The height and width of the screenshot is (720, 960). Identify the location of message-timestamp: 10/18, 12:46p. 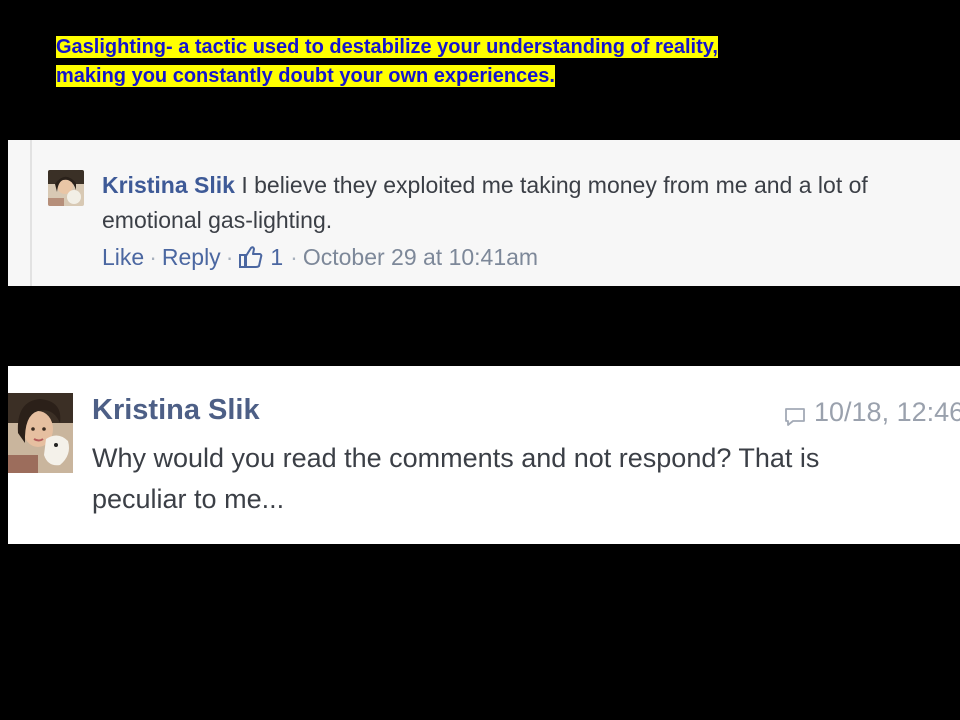
(872, 412).